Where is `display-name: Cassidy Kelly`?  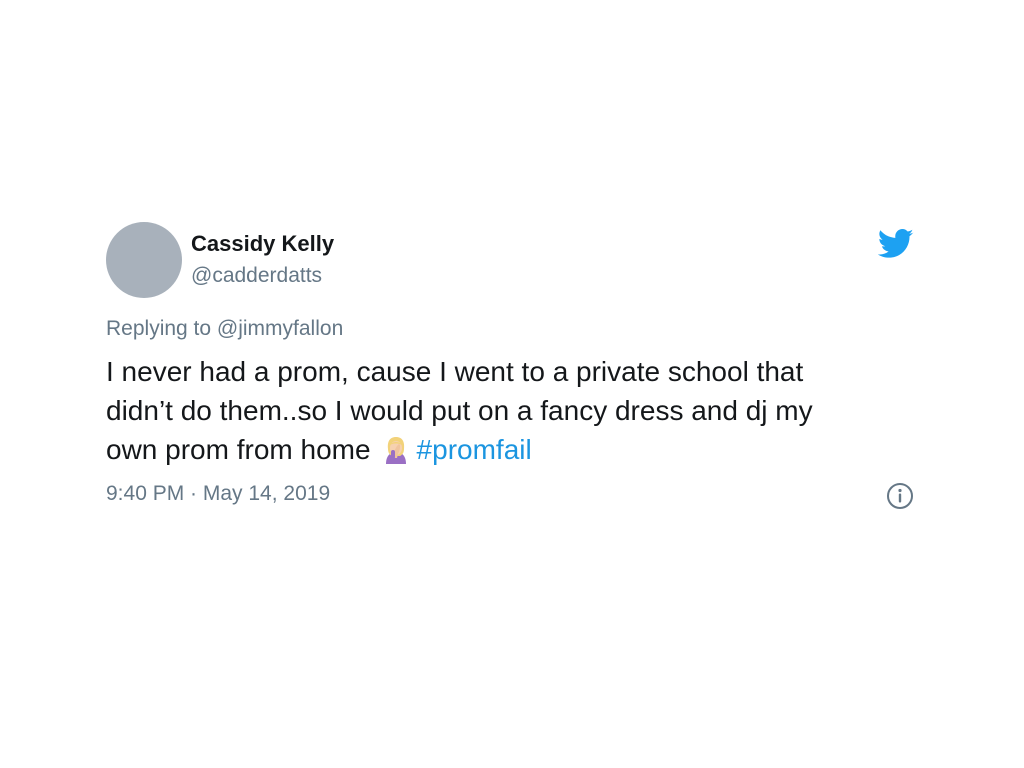 display-name: Cassidy Kelly is located at coordinates (262, 244).